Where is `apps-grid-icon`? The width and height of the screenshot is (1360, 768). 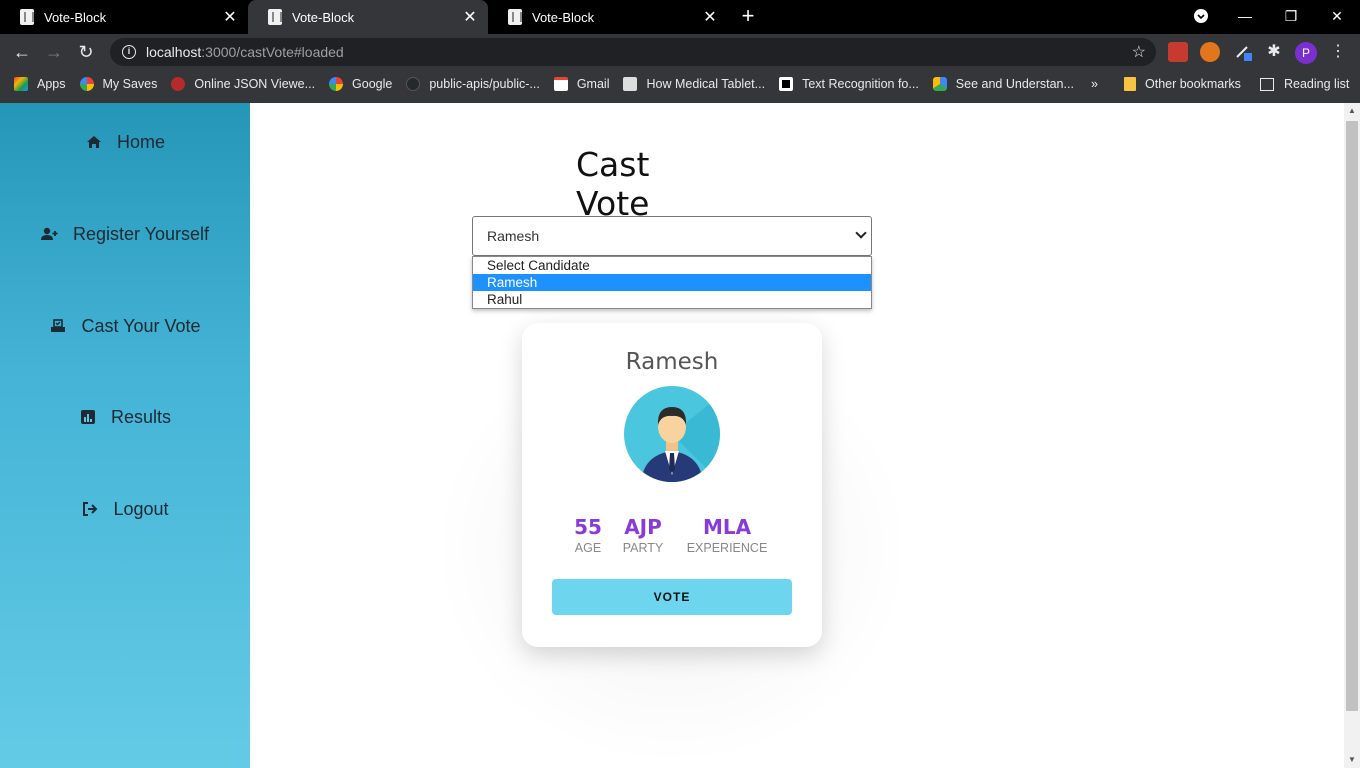
apps-grid-icon is located at coordinates (21, 84).